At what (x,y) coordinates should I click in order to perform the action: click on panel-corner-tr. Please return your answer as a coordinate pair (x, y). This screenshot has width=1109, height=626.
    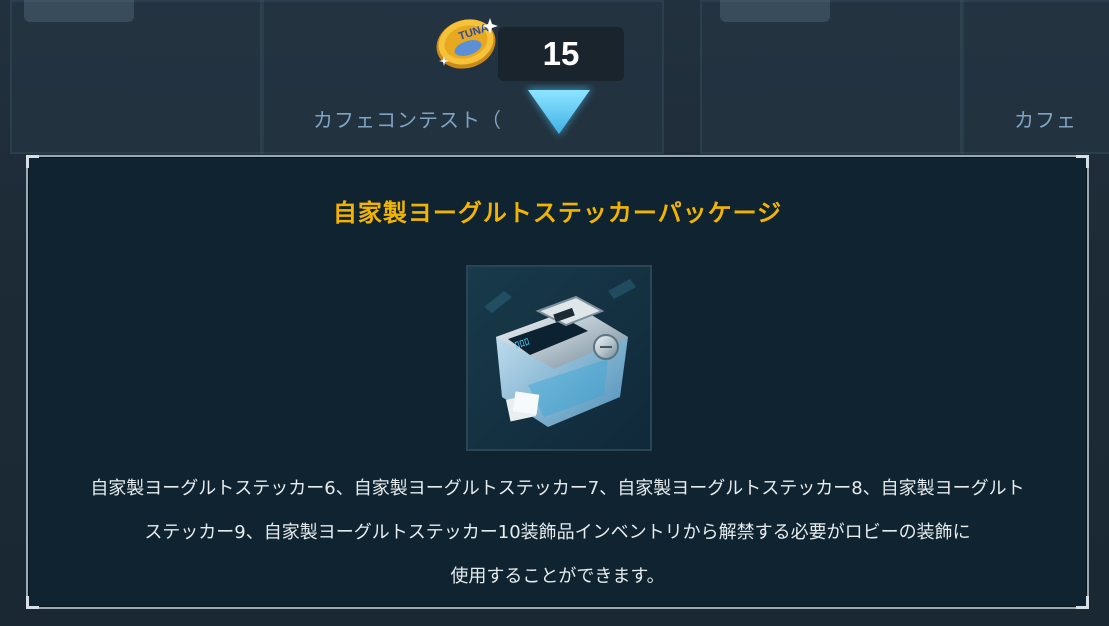
    Looking at the image, I should click on (1082, 161).